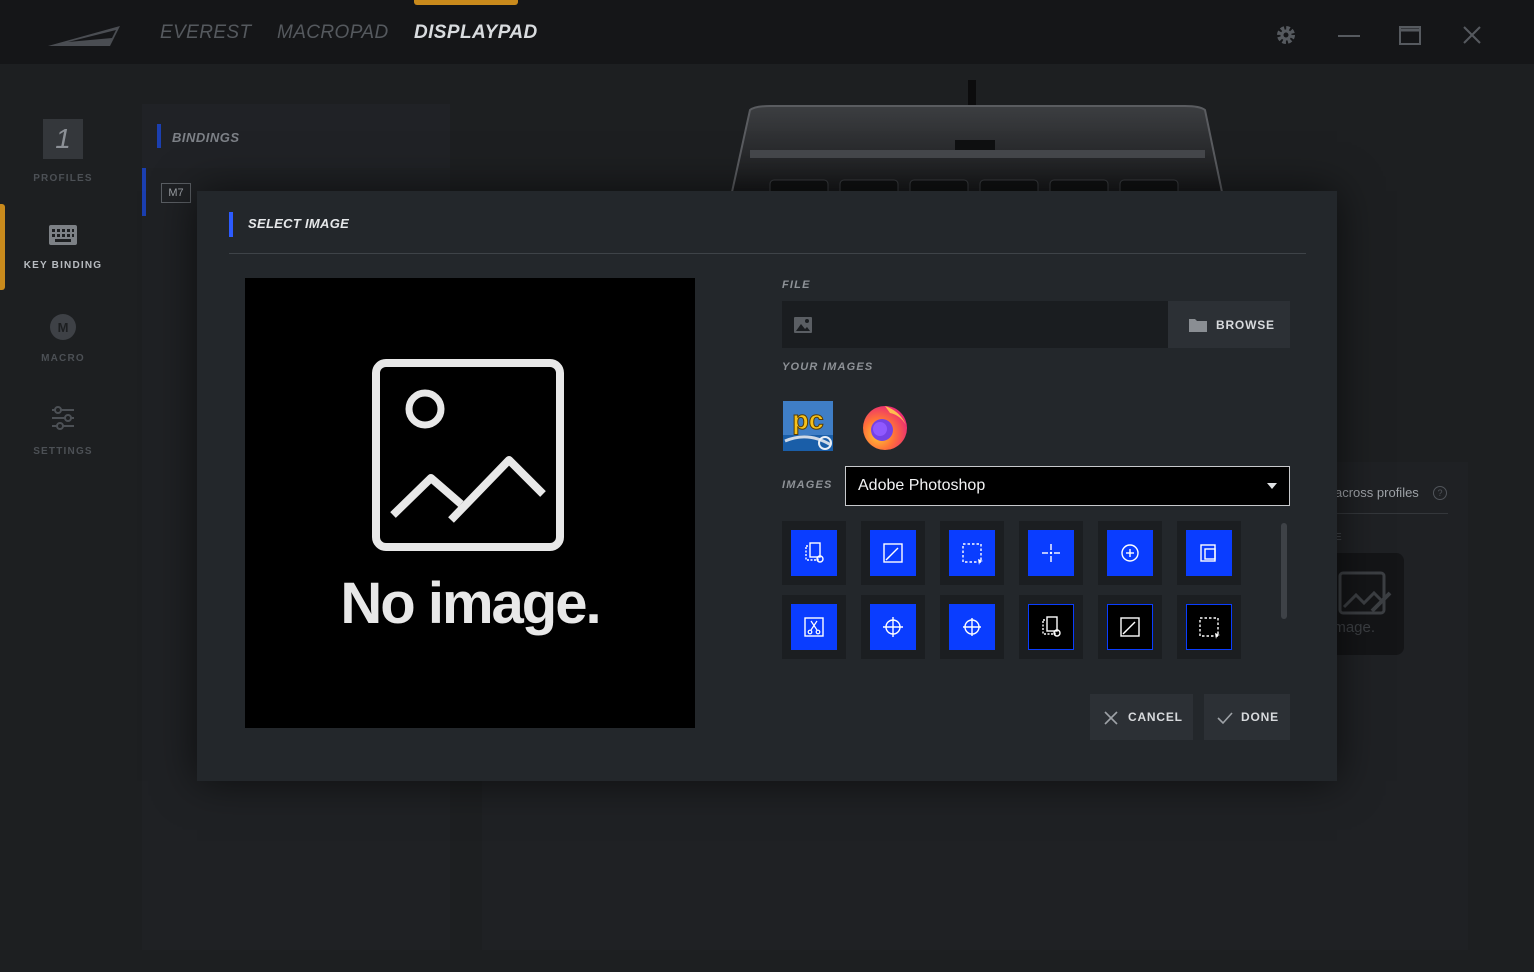 This screenshot has width=1534, height=972. I want to click on nav-key-binding-label: KEY BINDING, so click(63, 265).